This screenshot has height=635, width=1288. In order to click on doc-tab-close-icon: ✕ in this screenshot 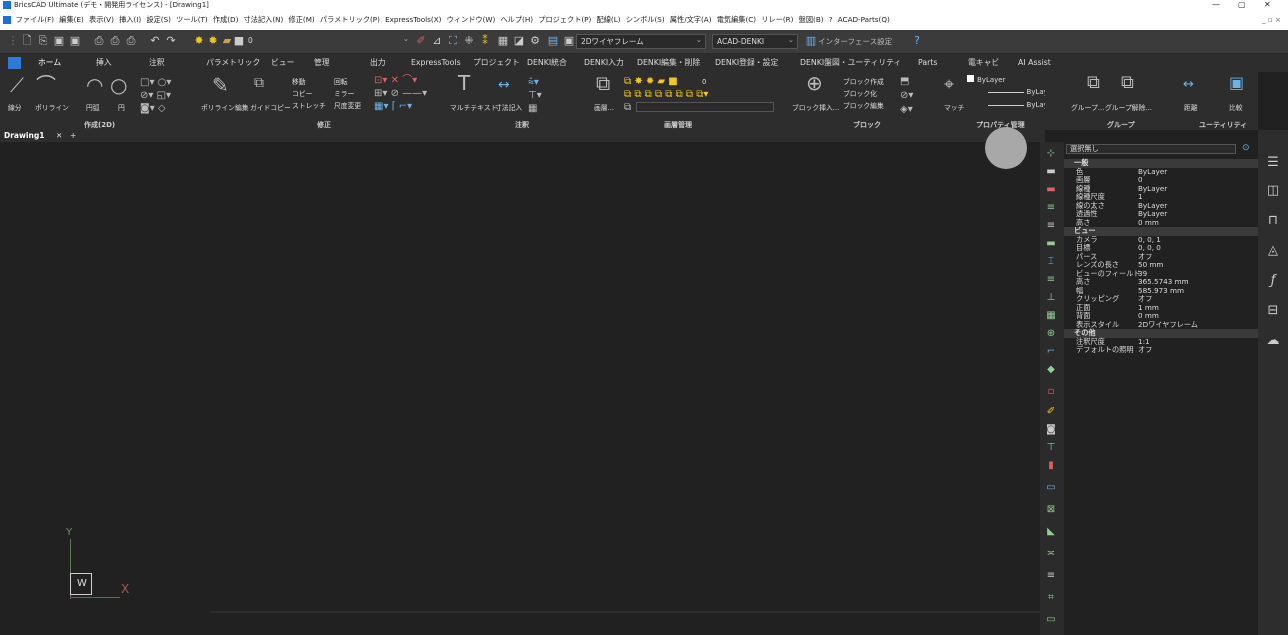, I will do `click(59, 135)`.